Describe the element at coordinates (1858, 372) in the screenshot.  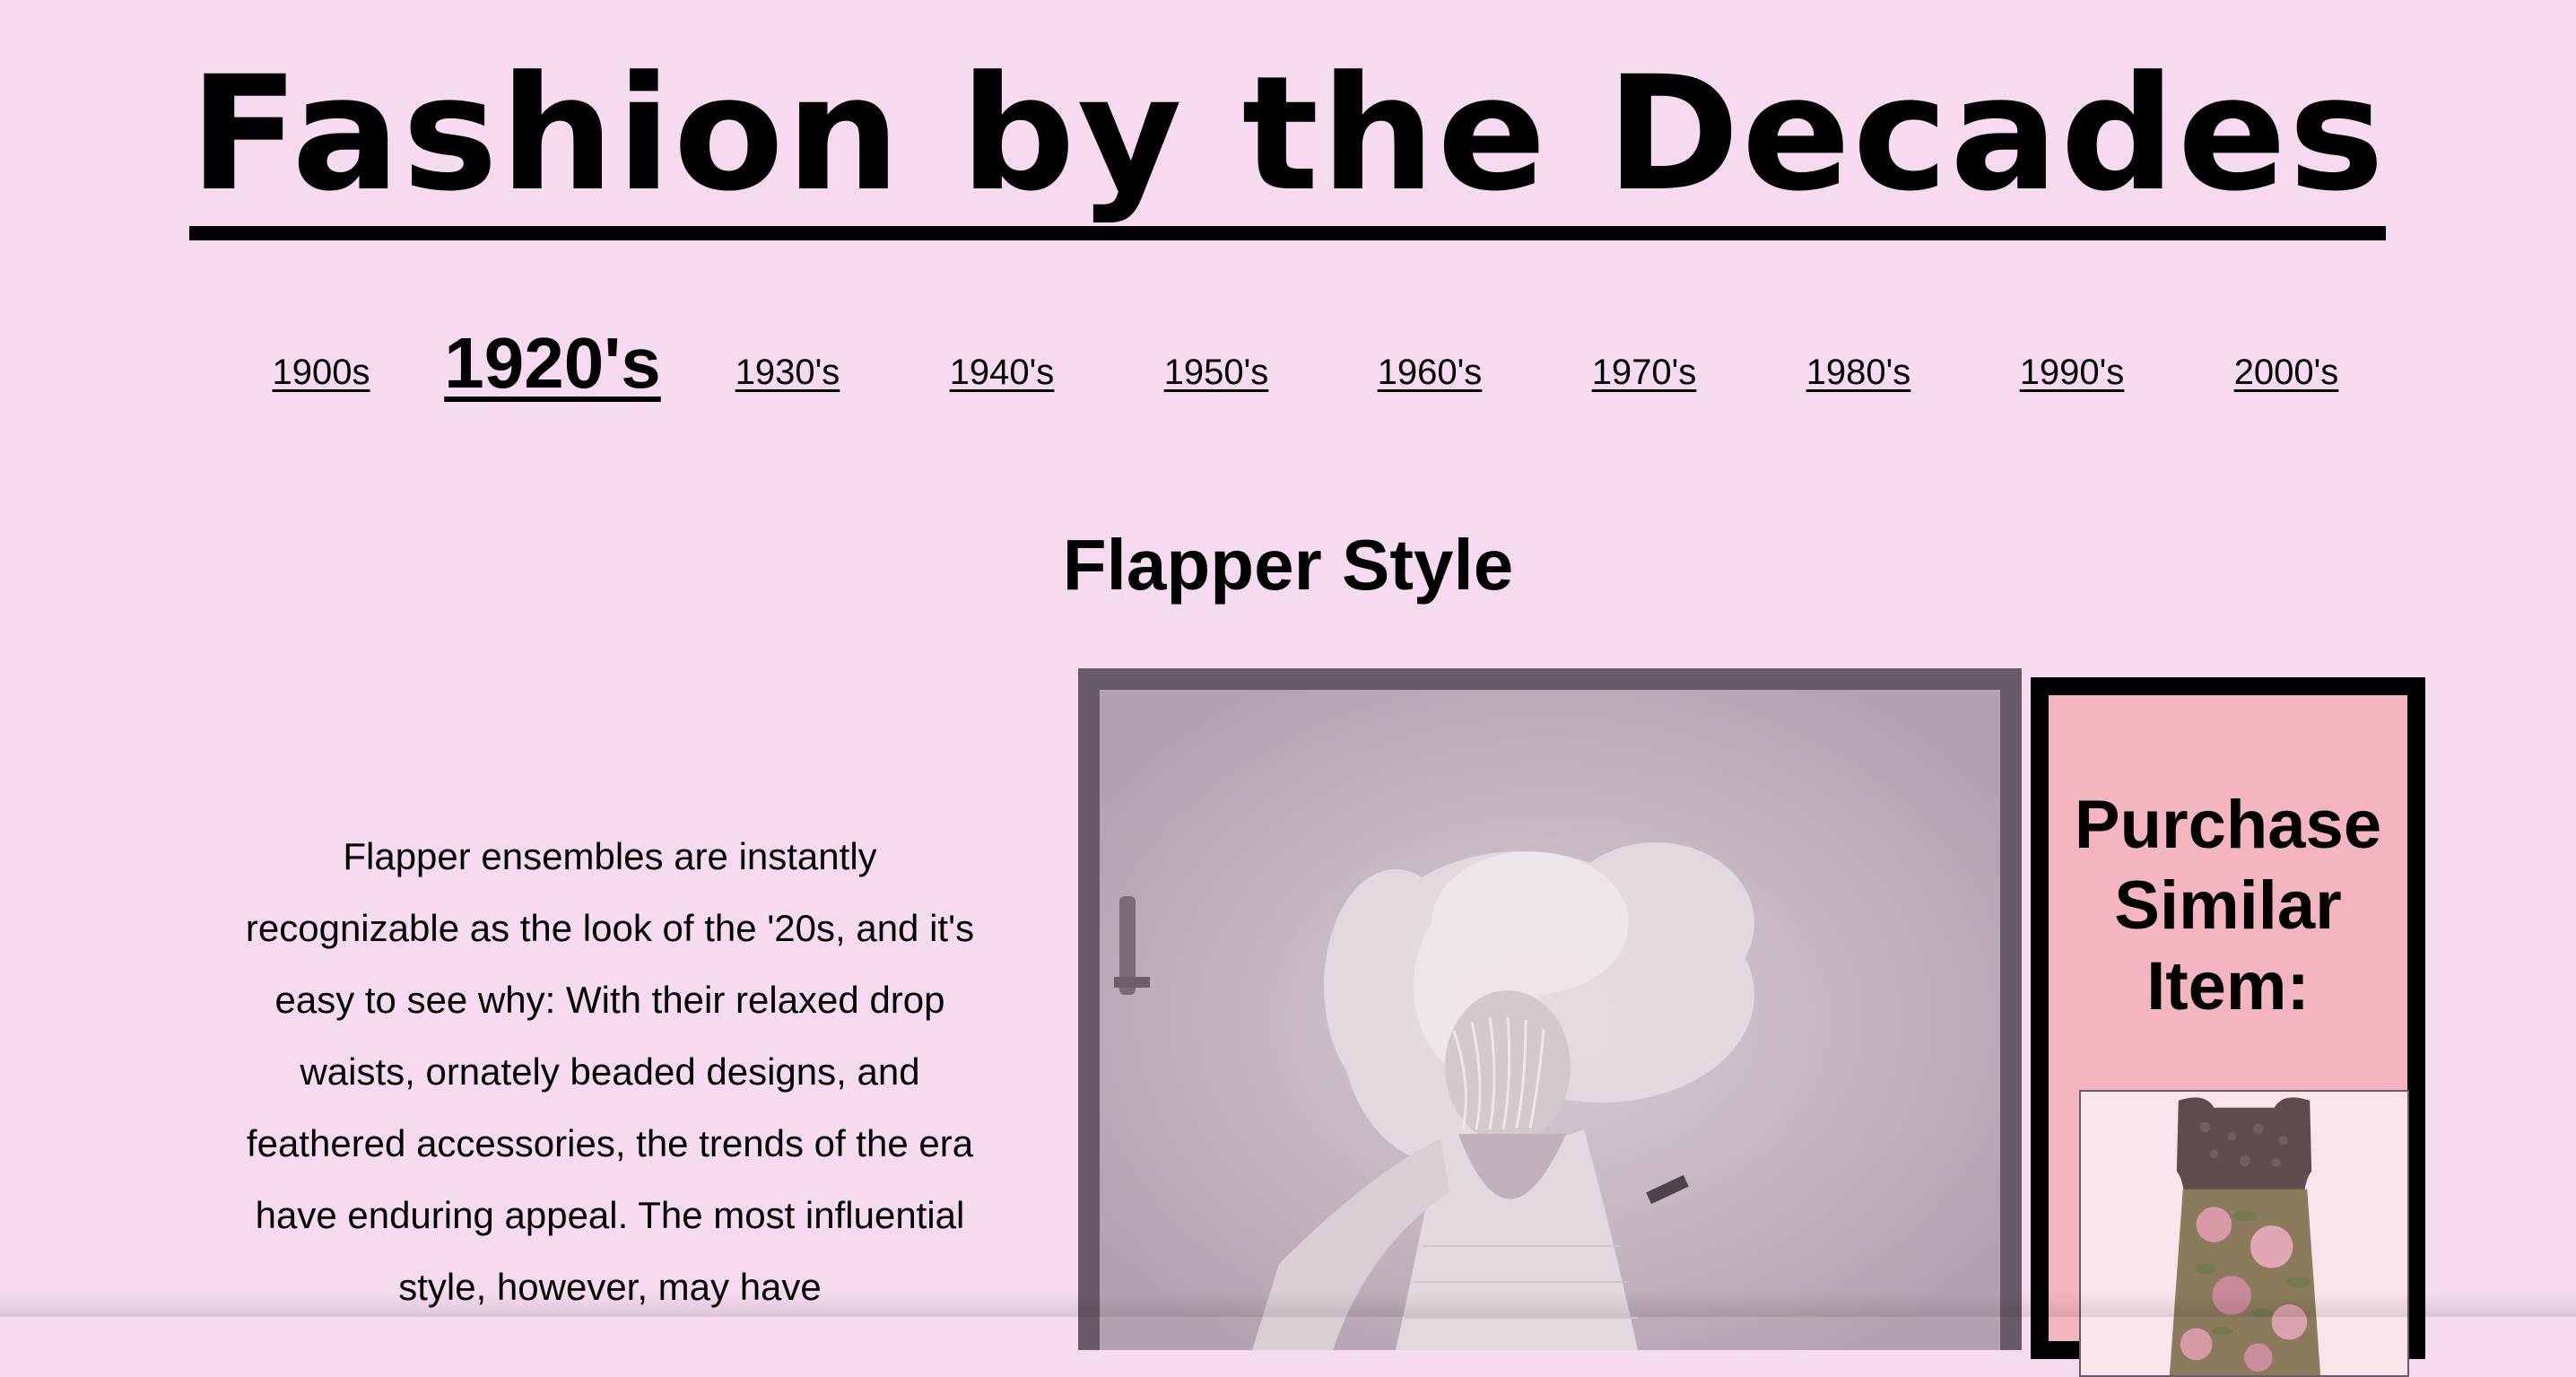
I see `nav-link-1980s: 1980's` at that location.